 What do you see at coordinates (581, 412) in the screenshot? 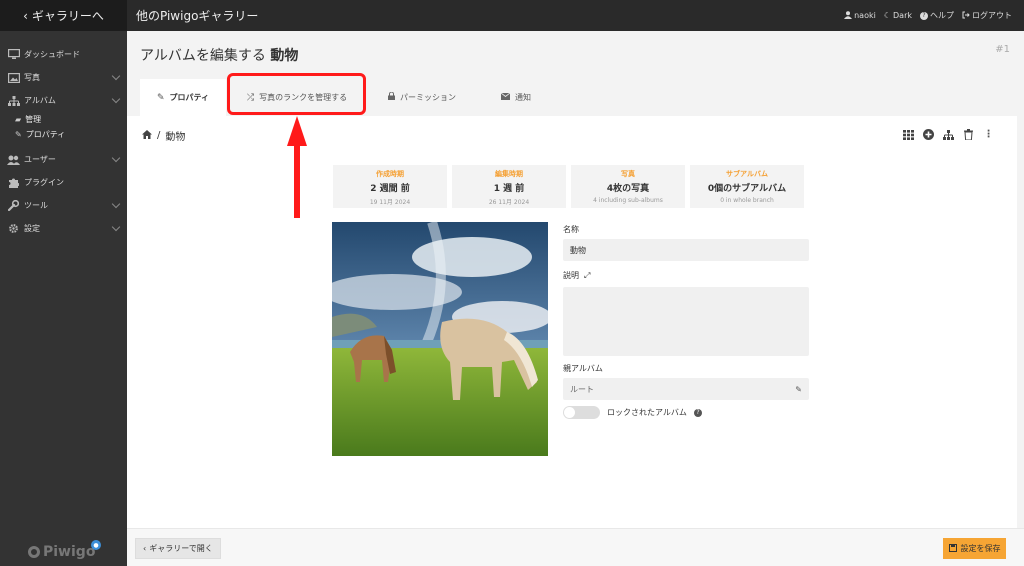
I see `locked-album-toggle` at bounding box center [581, 412].